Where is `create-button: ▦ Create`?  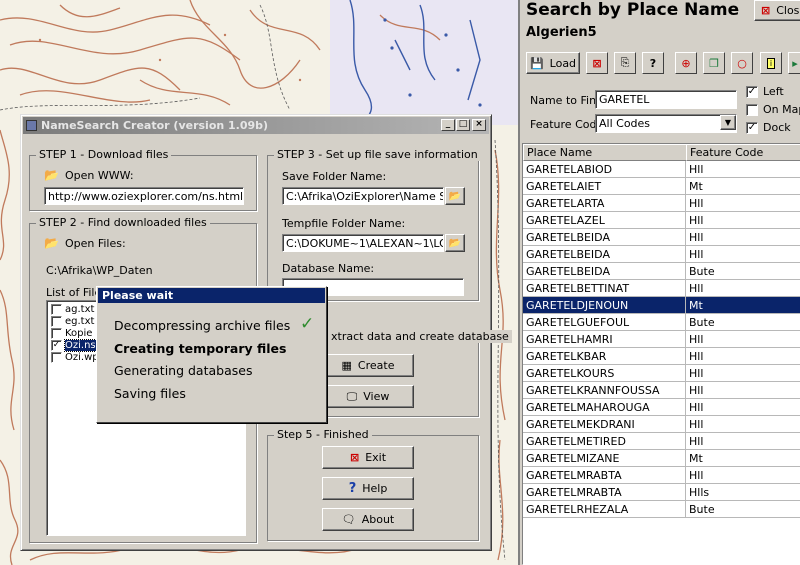
create-button: ▦ Create is located at coordinates (368, 365).